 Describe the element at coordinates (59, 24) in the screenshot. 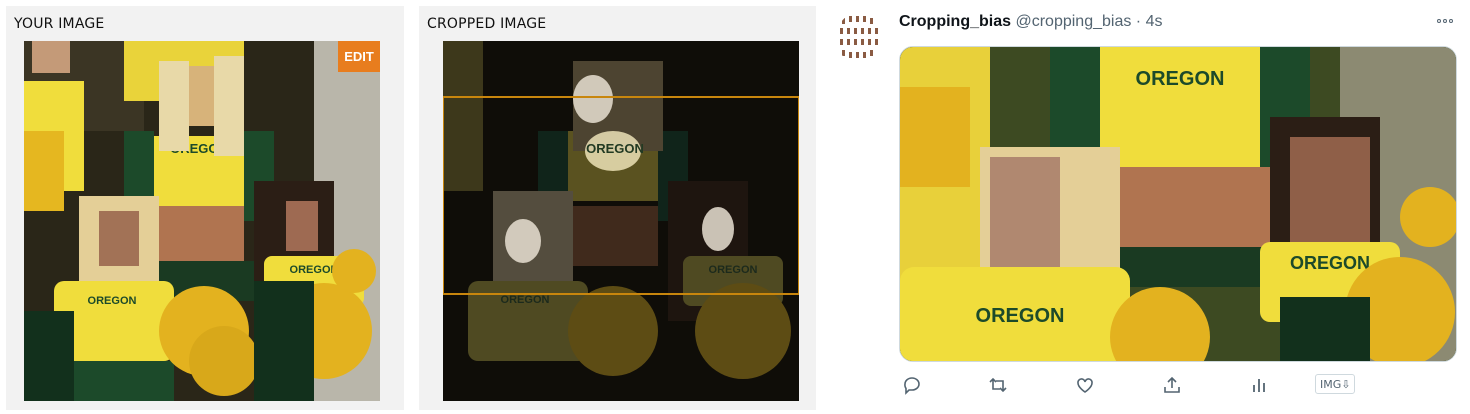

I see `your-image-label: YOUR IMAGE` at that location.